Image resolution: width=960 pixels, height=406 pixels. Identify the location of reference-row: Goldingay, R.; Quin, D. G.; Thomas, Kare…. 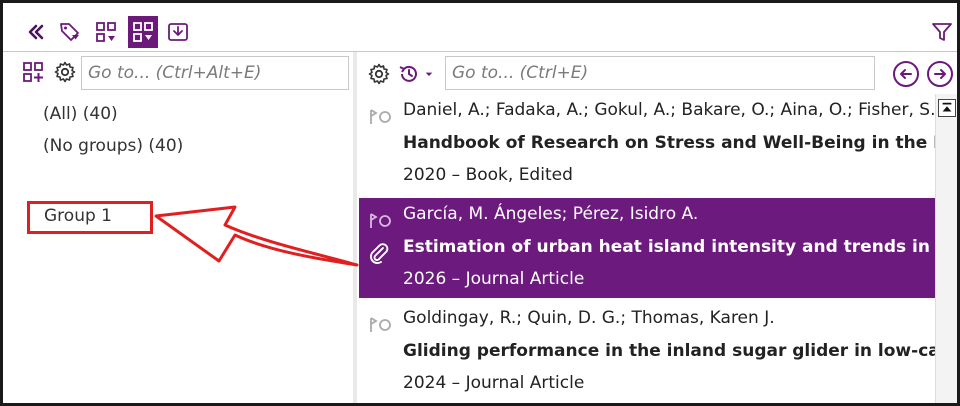
(647, 352).